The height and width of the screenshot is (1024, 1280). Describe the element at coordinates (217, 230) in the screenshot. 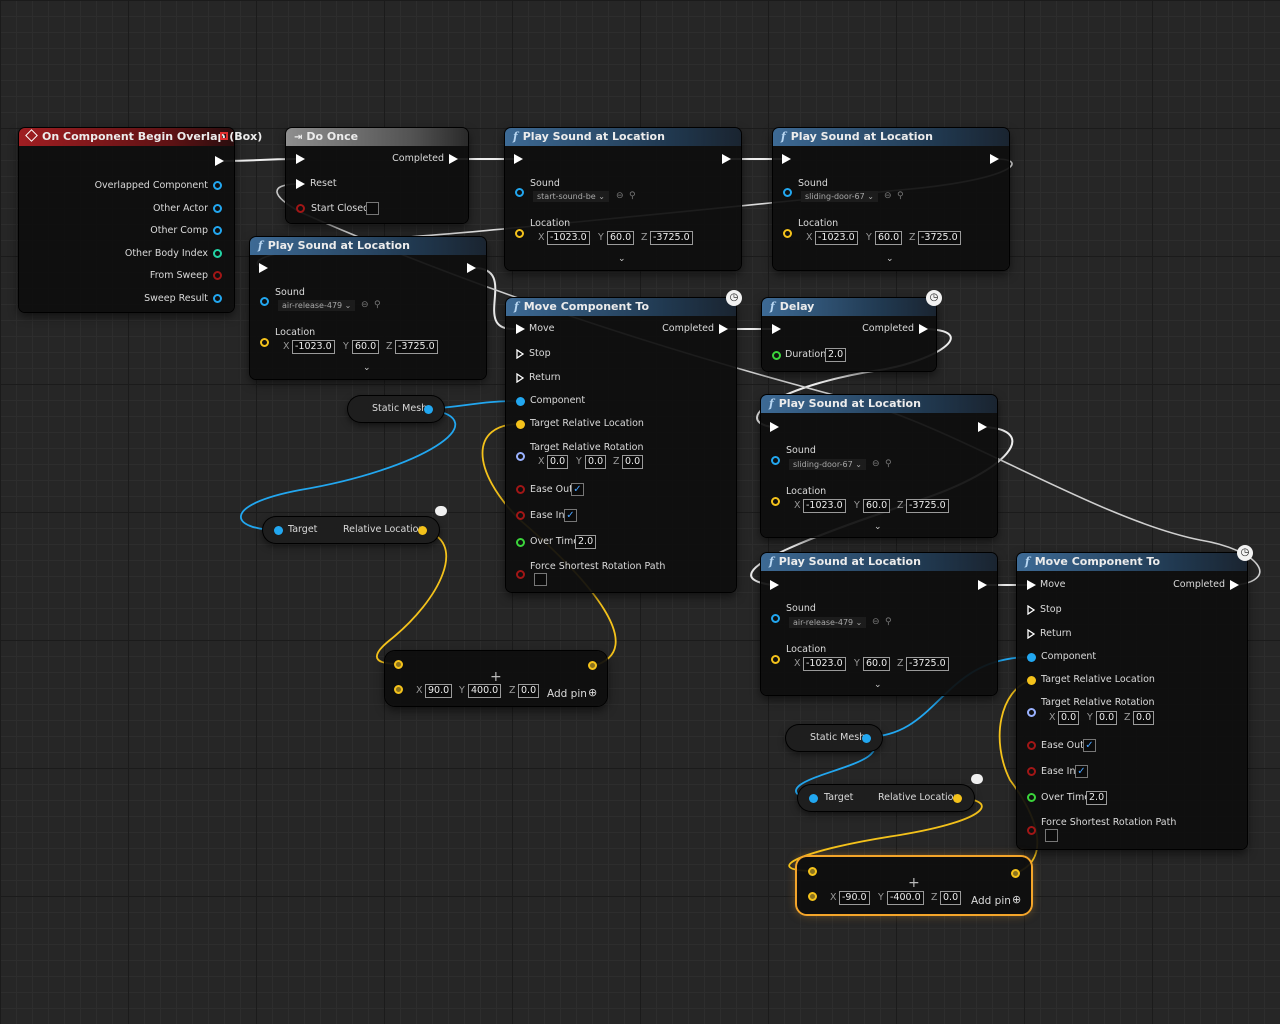

I see `pin-other-comp` at that location.